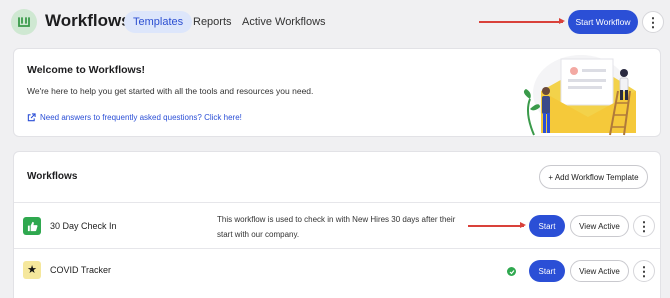  What do you see at coordinates (593, 177) in the screenshot?
I see `add-workflow-template-button: + Add Workflow Template` at bounding box center [593, 177].